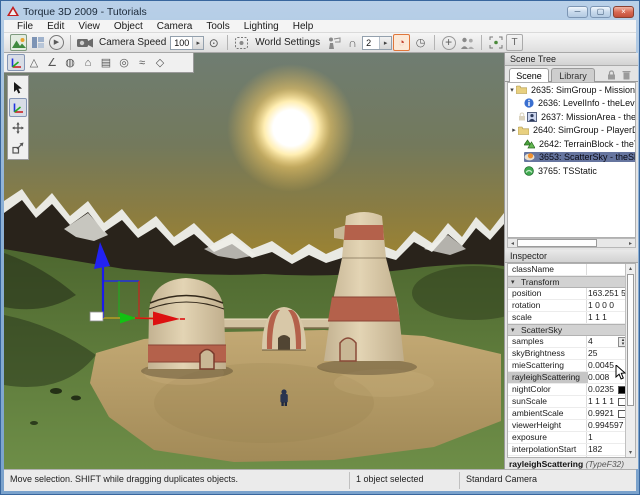  I want to click on scroll-right-icon: ▸, so click(630, 243).